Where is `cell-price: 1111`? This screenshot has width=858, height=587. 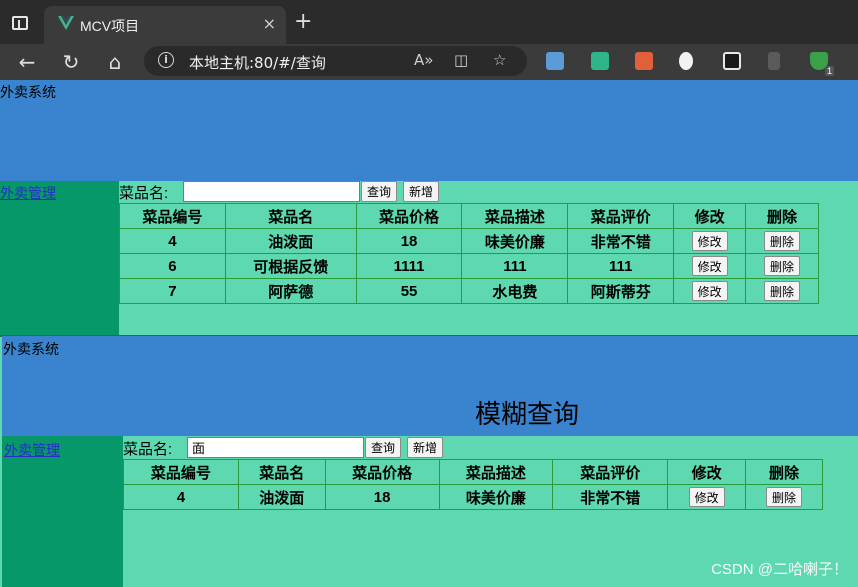 cell-price: 1111 is located at coordinates (409, 266).